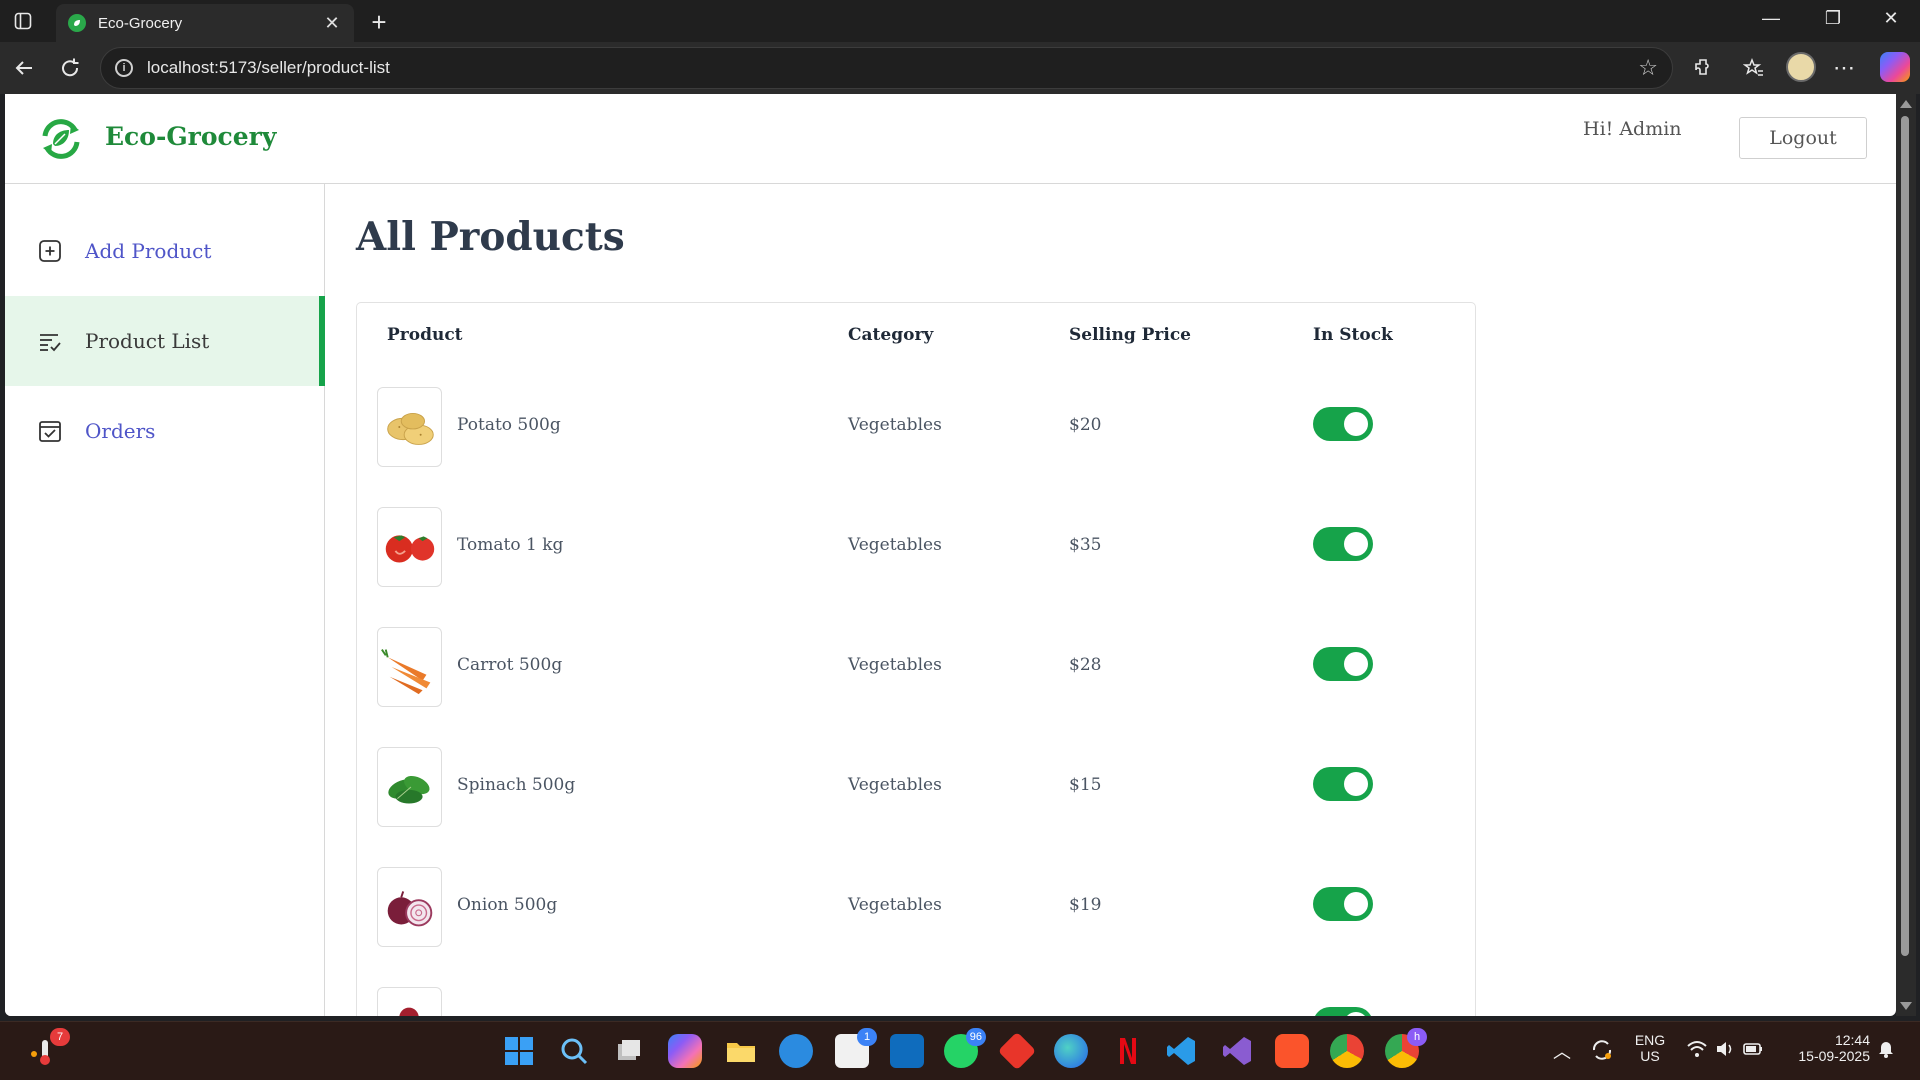 The image size is (1920, 1080). I want to click on product-price: $35, so click(1085, 545).